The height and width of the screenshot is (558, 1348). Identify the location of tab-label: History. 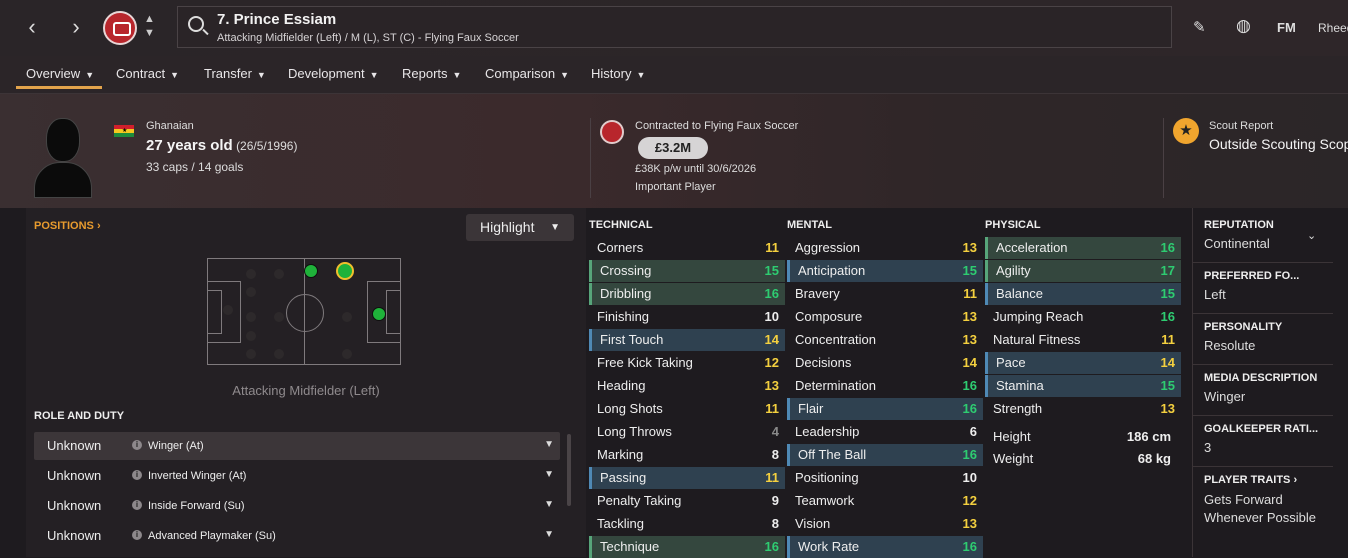
(611, 73).